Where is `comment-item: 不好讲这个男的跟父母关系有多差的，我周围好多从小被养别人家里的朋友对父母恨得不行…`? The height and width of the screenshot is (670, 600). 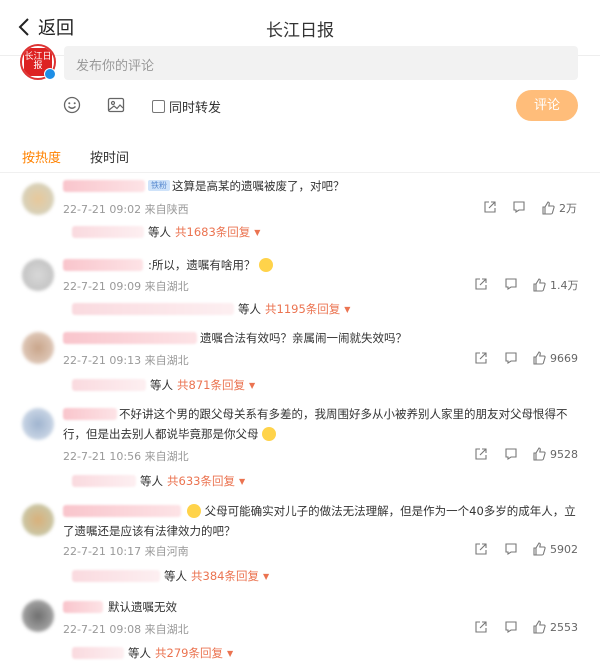 comment-item: 不好讲这个男的跟父母关系有多差的，我周围好多从小被养别人家里的朋友对父母恨得不行… is located at coordinates (300, 448).